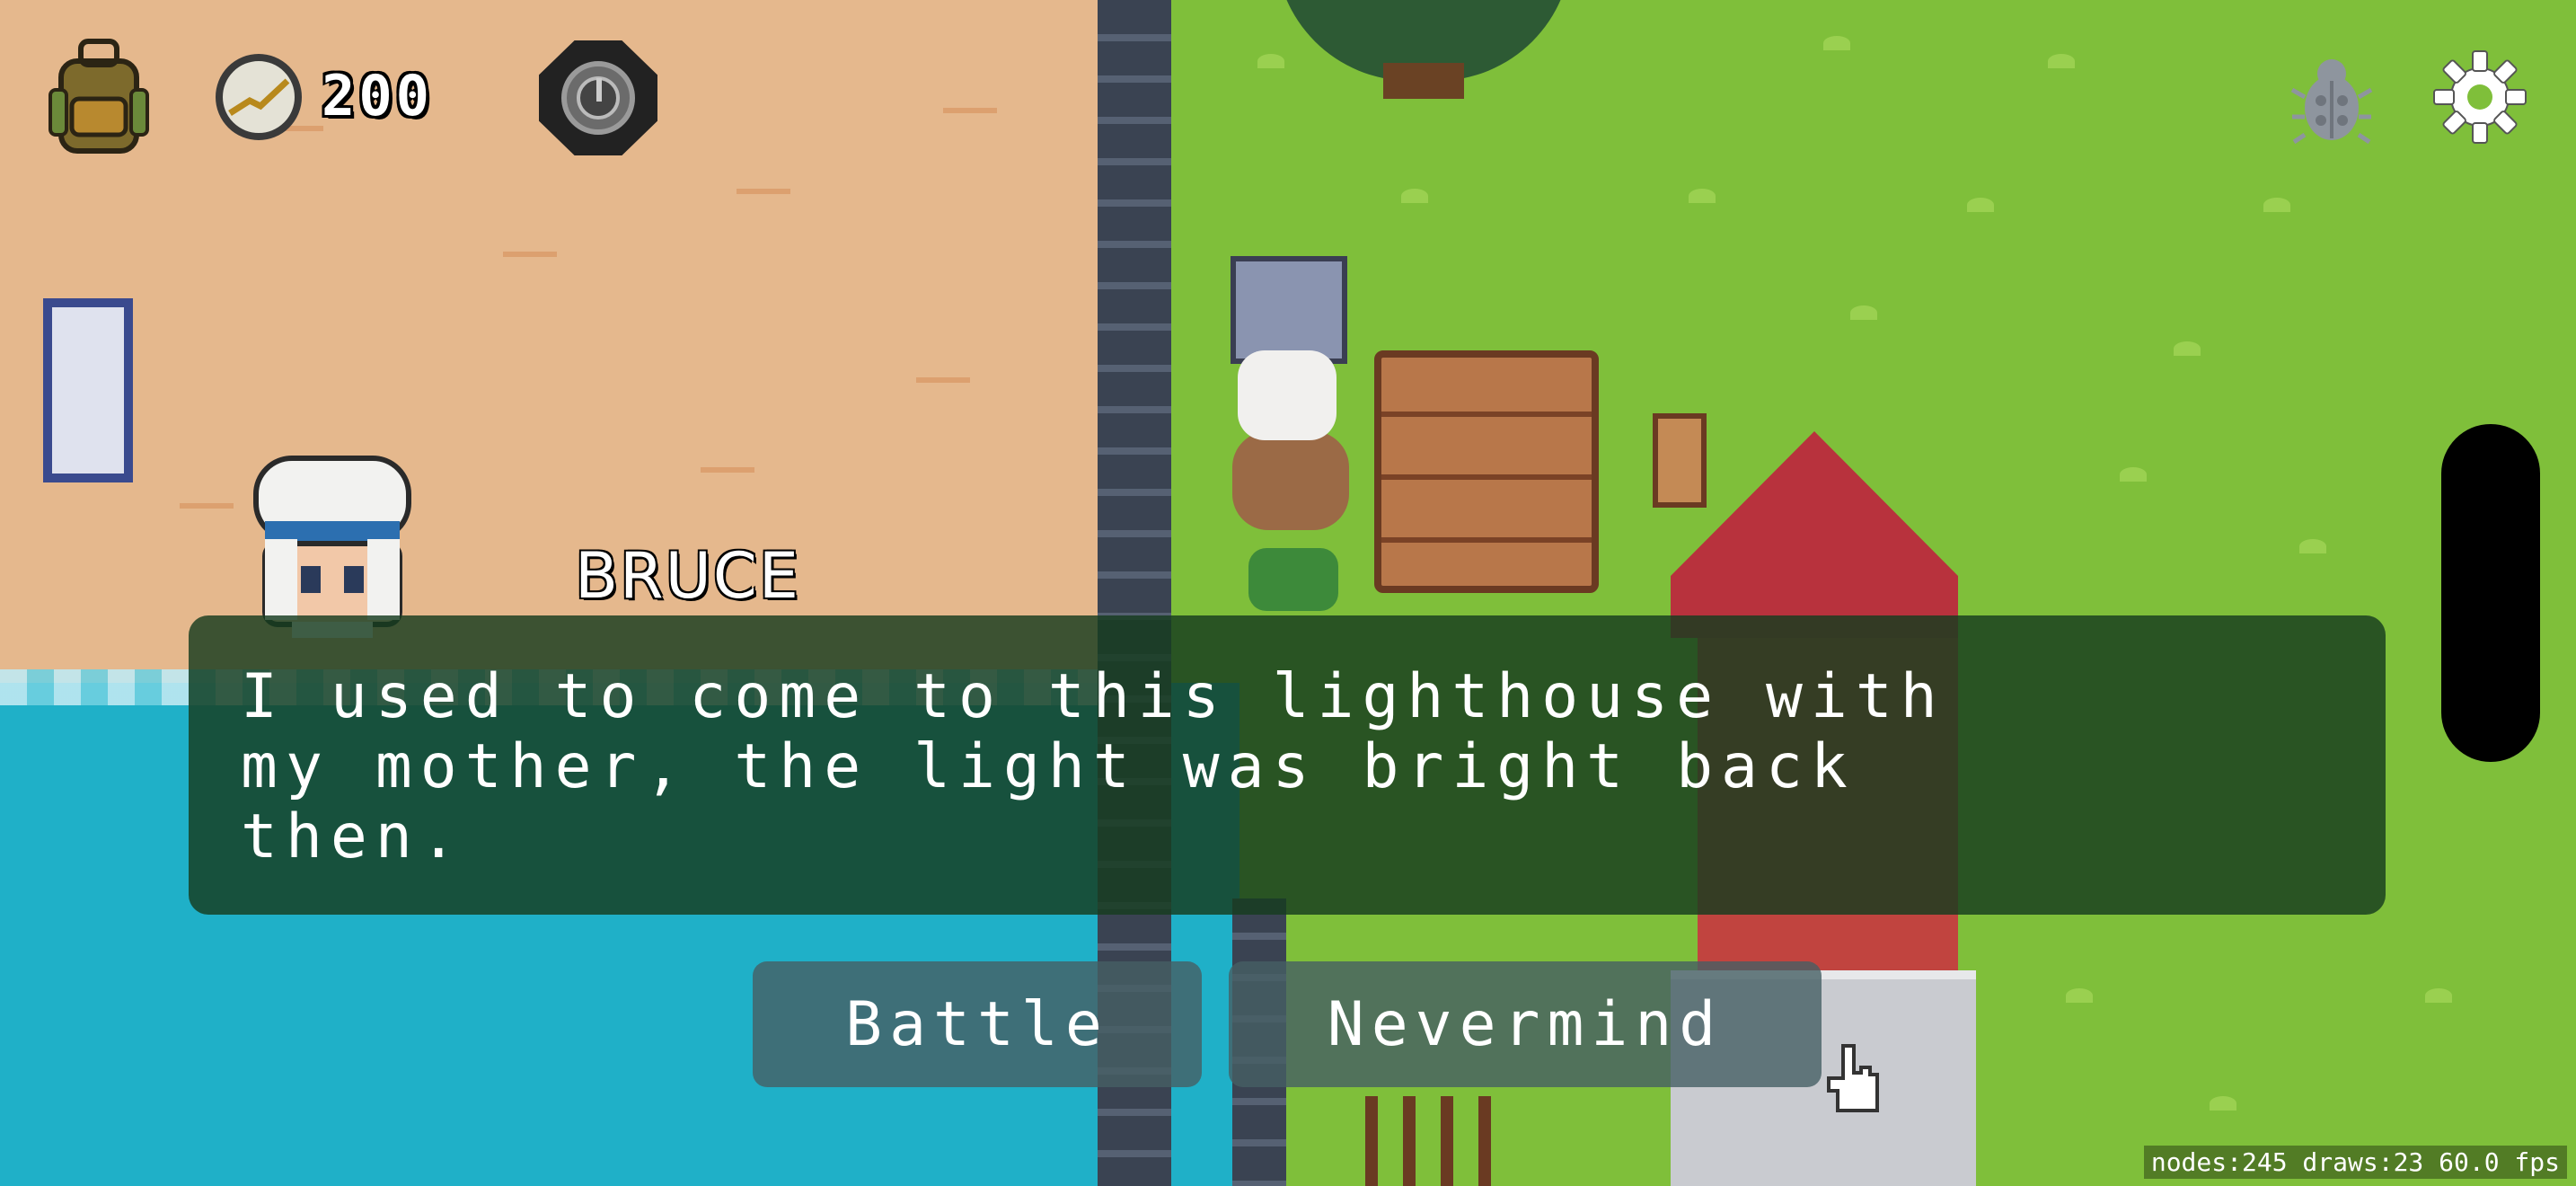  Describe the element at coordinates (99, 96) in the screenshot. I see `backpack-icon` at that location.